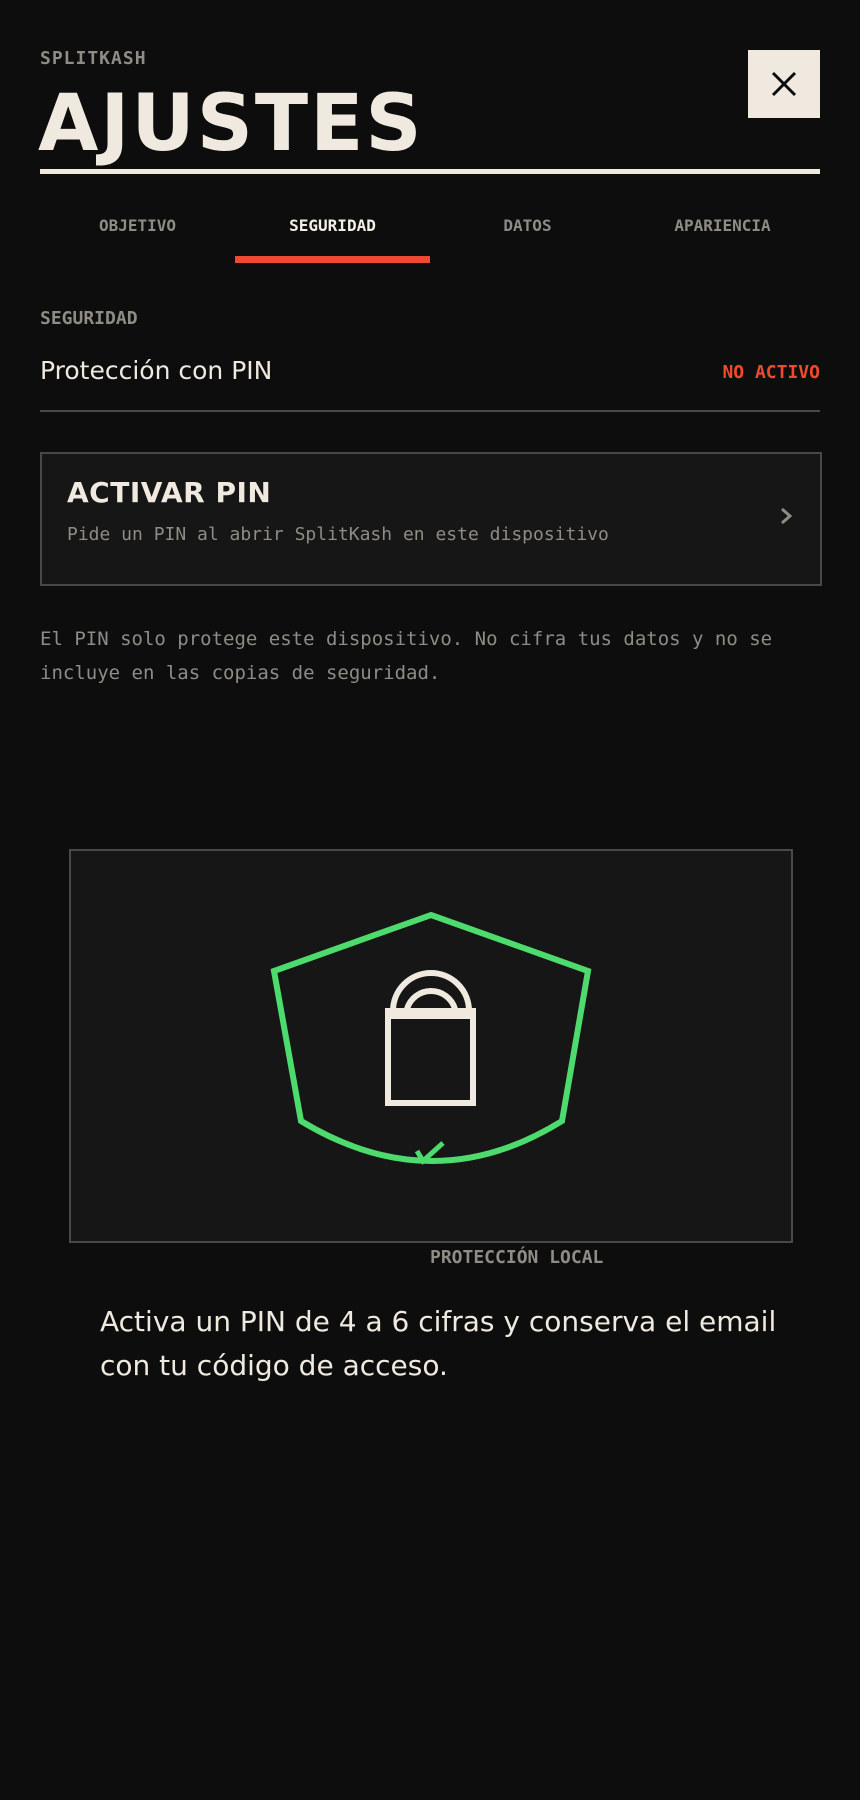  I want to click on brand-name: SPLITKASH, so click(93, 58).